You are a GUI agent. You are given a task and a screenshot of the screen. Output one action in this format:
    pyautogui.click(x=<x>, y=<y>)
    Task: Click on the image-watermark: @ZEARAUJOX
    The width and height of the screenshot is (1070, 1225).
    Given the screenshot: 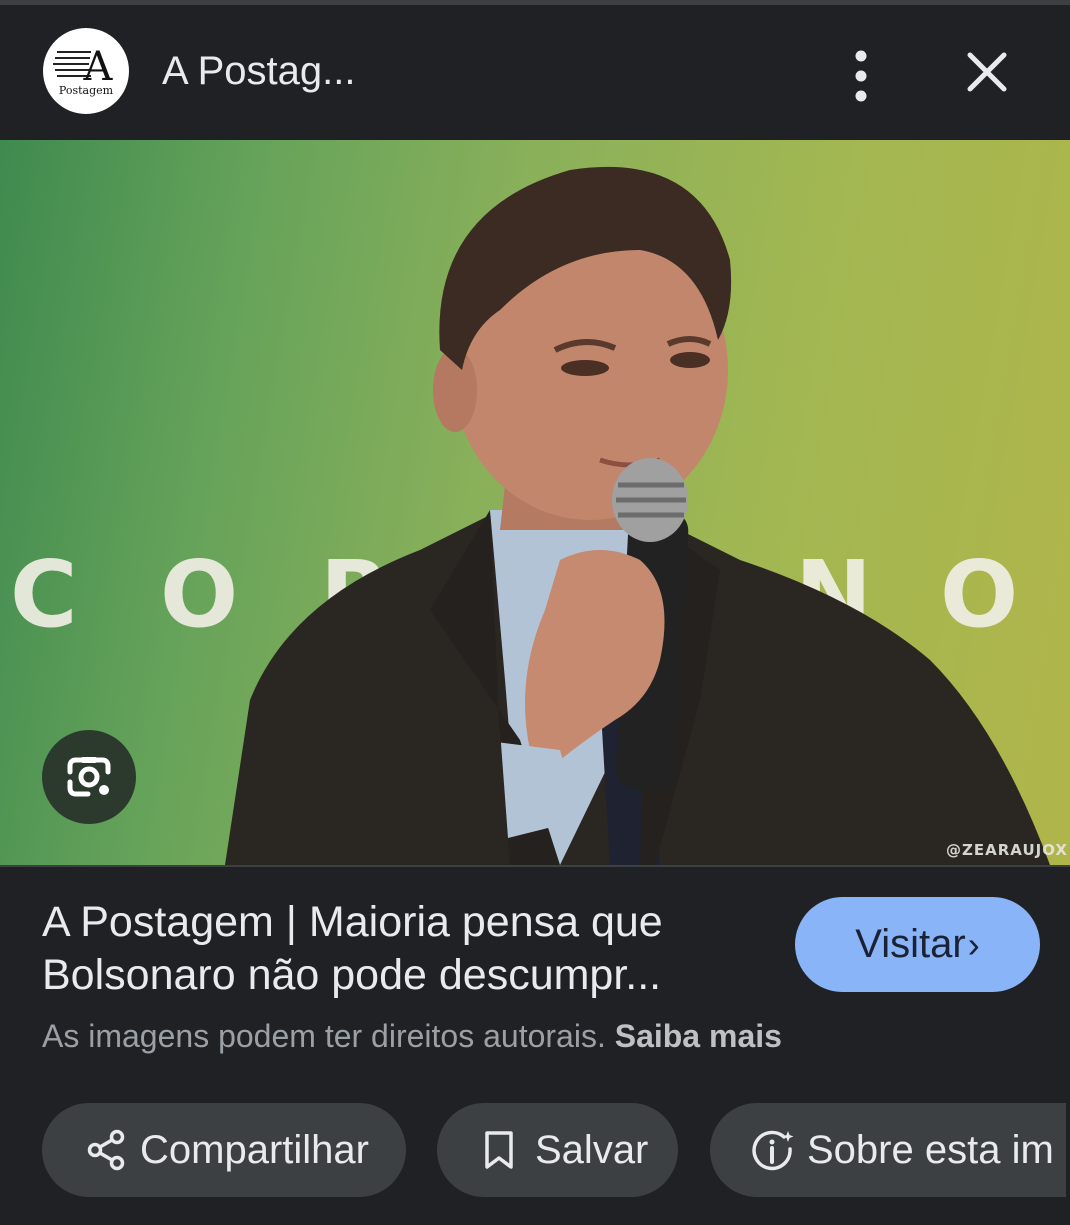 What is the action you would take?
    pyautogui.click(x=1007, y=850)
    